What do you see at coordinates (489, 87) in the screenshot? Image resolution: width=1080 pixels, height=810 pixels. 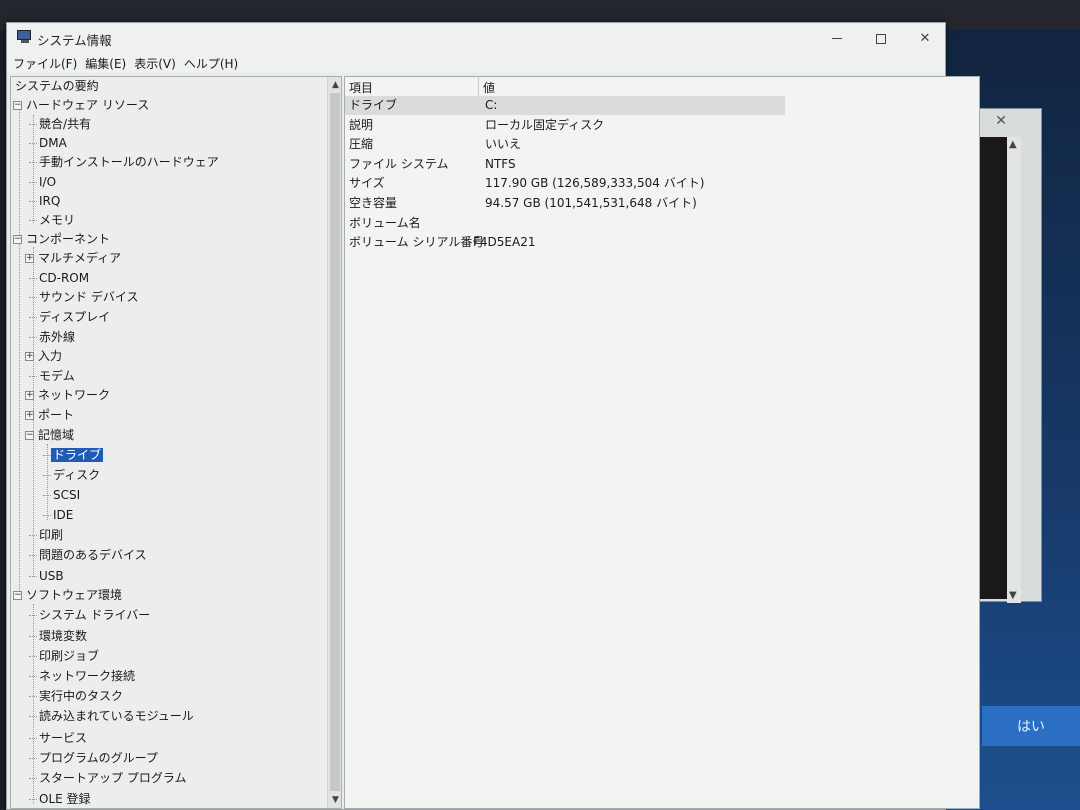 I see `column-header-value: 値` at bounding box center [489, 87].